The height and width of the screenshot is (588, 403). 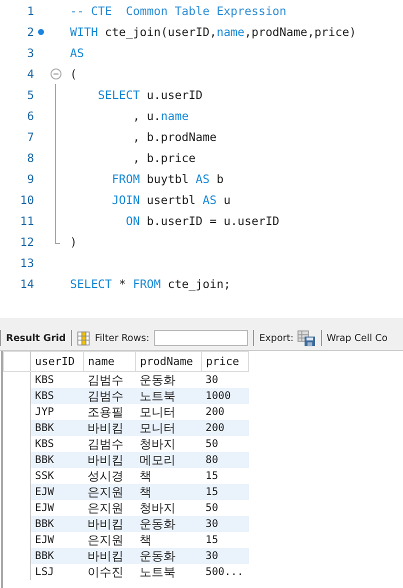 I want to click on wrap-cell-content-label: Wrap Cell Co, so click(x=357, y=338).